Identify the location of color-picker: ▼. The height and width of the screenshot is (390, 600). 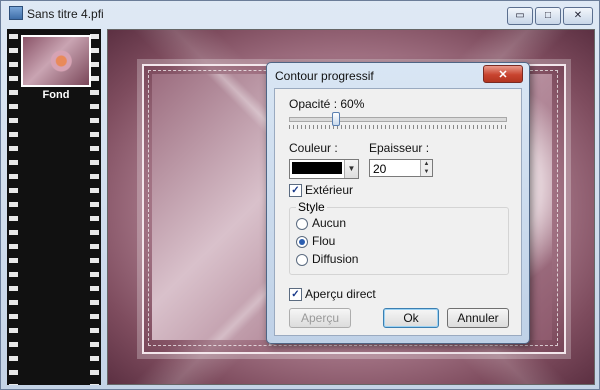
(324, 169).